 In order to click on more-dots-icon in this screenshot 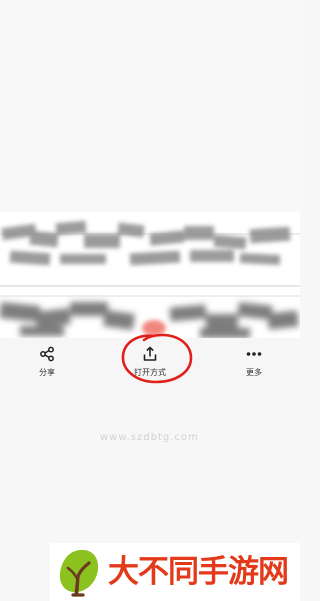, I will do `click(254, 354)`.